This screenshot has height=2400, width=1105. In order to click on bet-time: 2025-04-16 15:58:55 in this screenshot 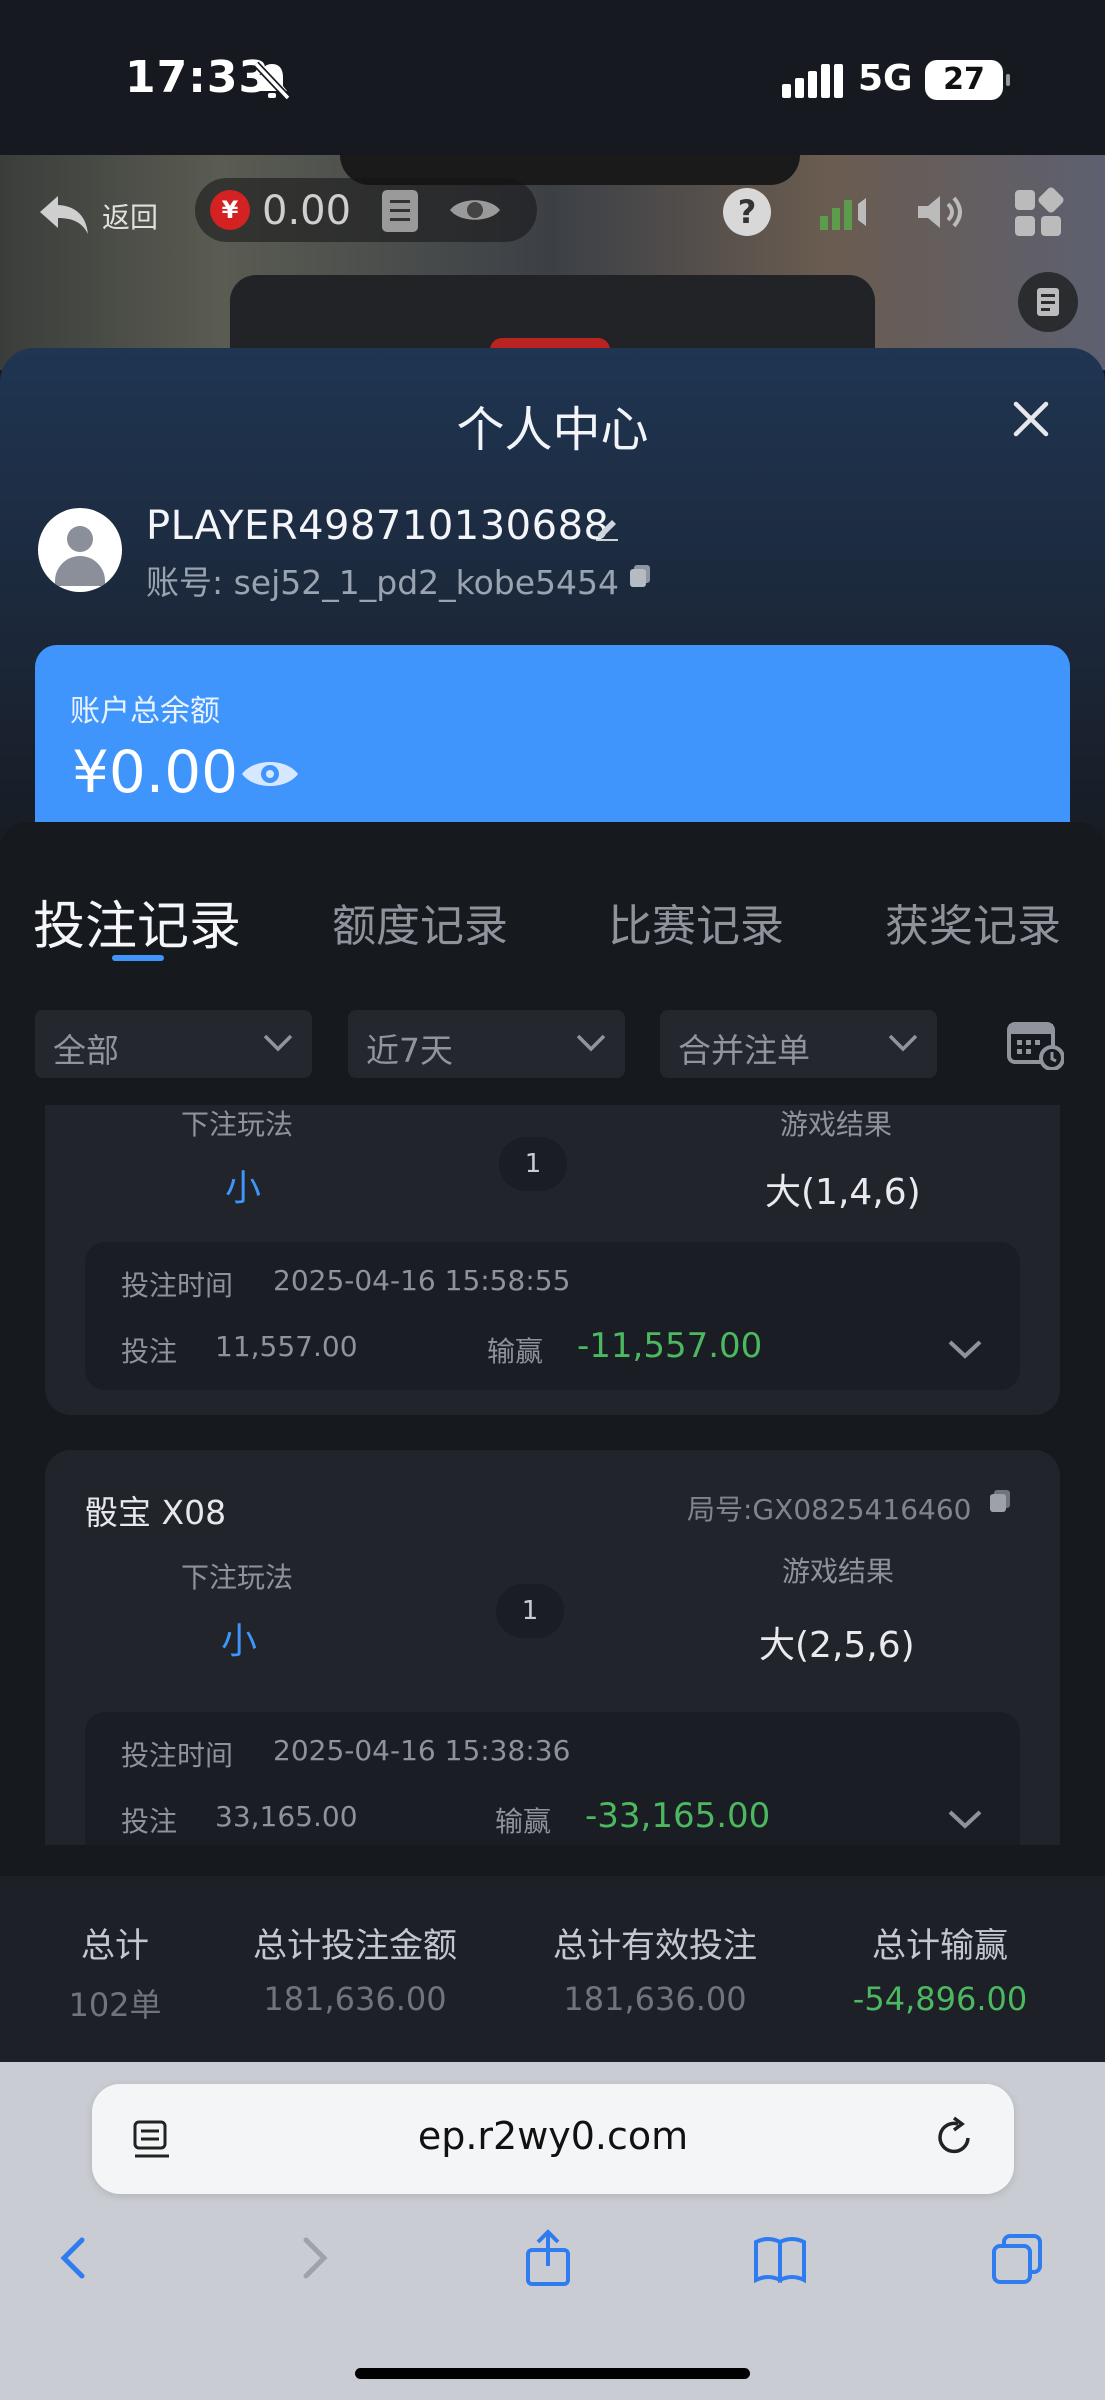, I will do `click(422, 1280)`.